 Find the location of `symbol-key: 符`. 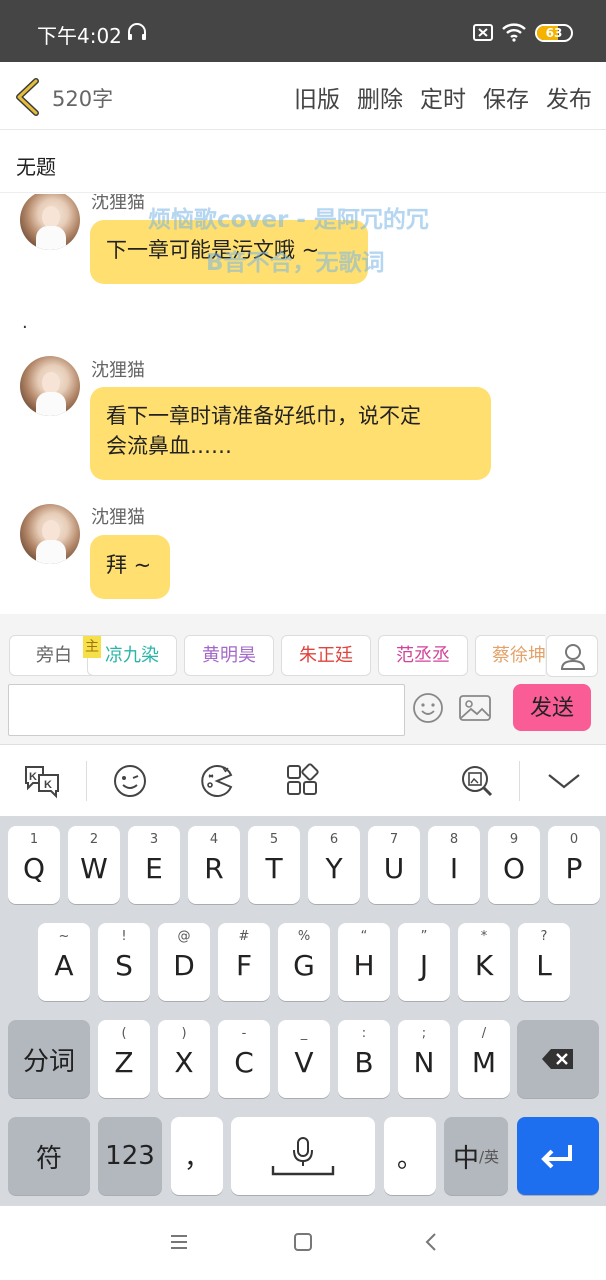

symbol-key: 符 is located at coordinates (49, 1156).